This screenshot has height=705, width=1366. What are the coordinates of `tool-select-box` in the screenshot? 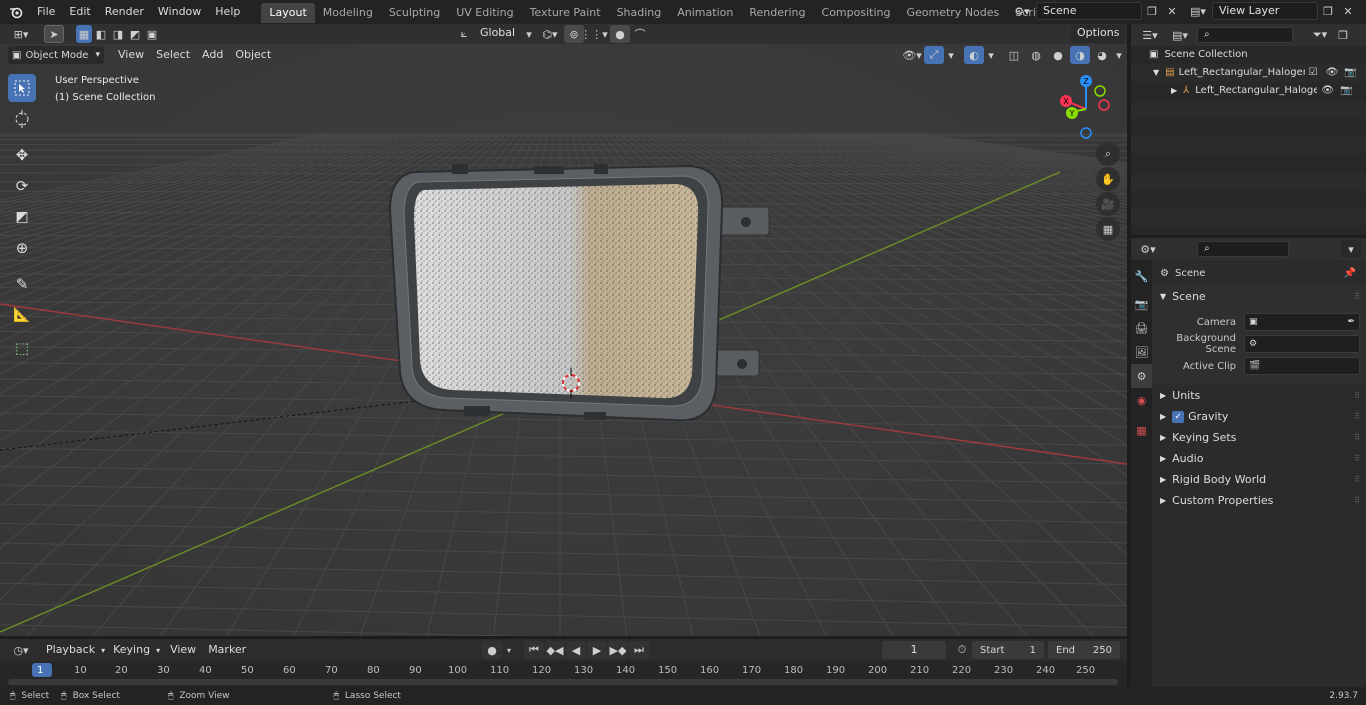 It's located at (22, 88).